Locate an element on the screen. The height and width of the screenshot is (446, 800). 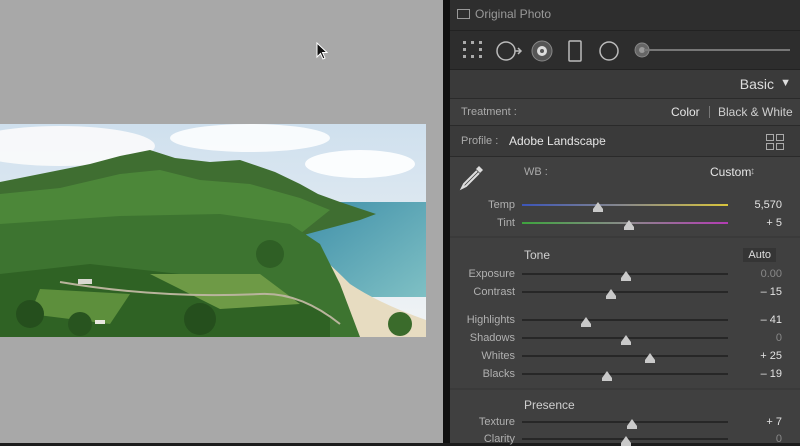
texture-slider-thumb is located at coordinates (632, 424).